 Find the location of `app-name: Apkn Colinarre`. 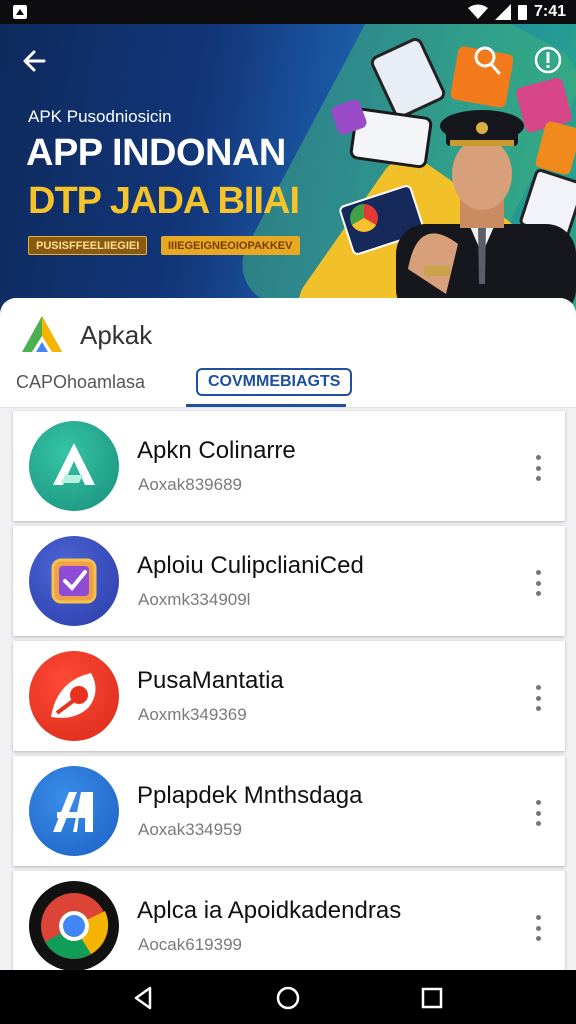

app-name: Apkn Colinarre is located at coordinates (216, 450).